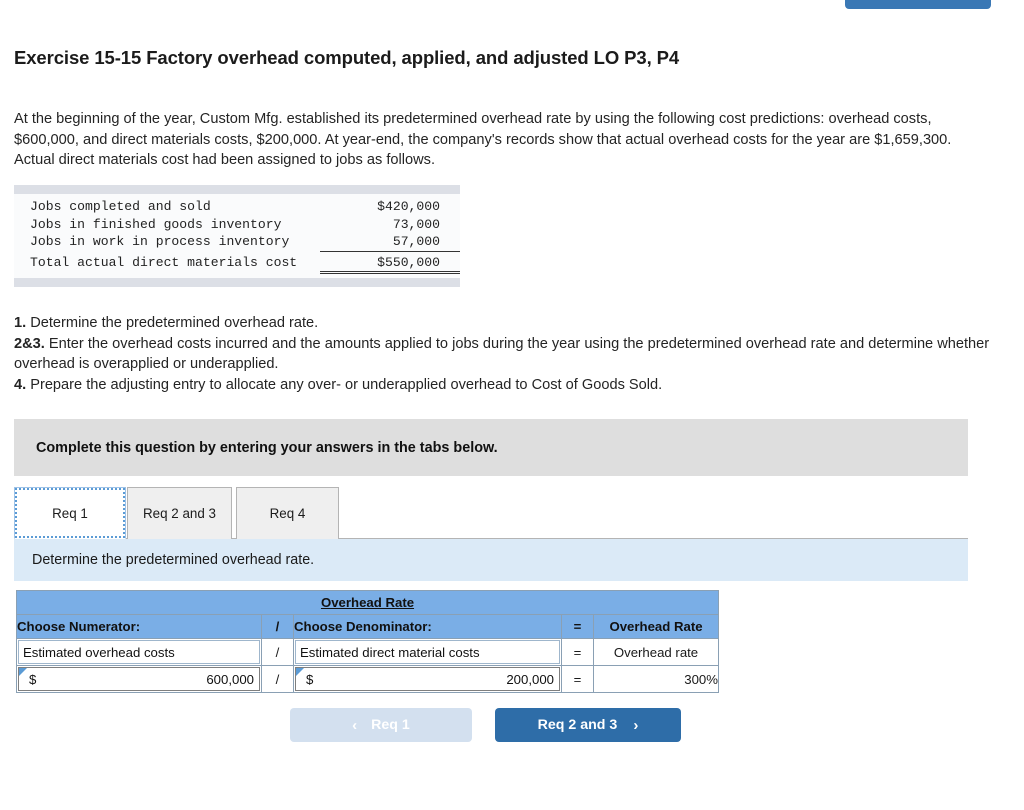 The height and width of the screenshot is (810, 1024). Describe the element at coordinates (408, 206) in the screenshot. I see `cost-row-amount: $420,000` at that location.